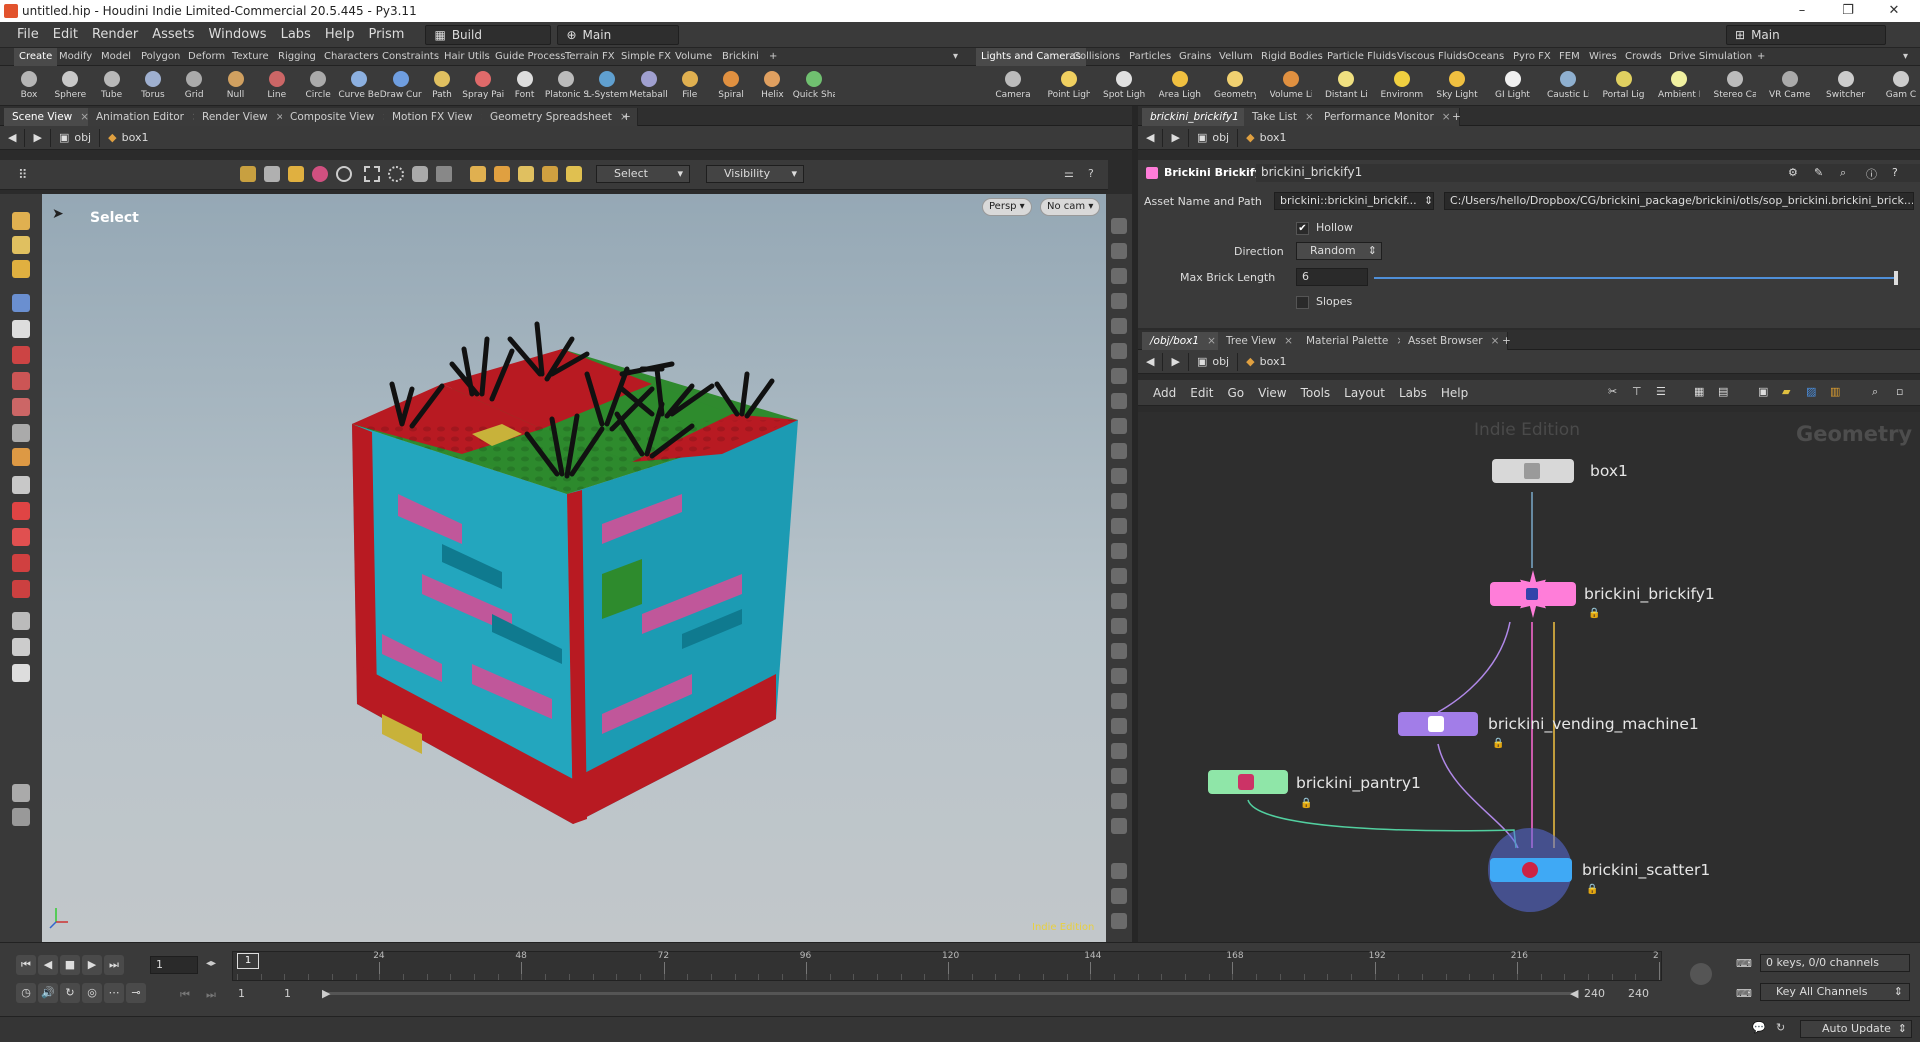 This screenshot has height=1042, width=1920. I want to click on select-all-icon, so click(574, 174).